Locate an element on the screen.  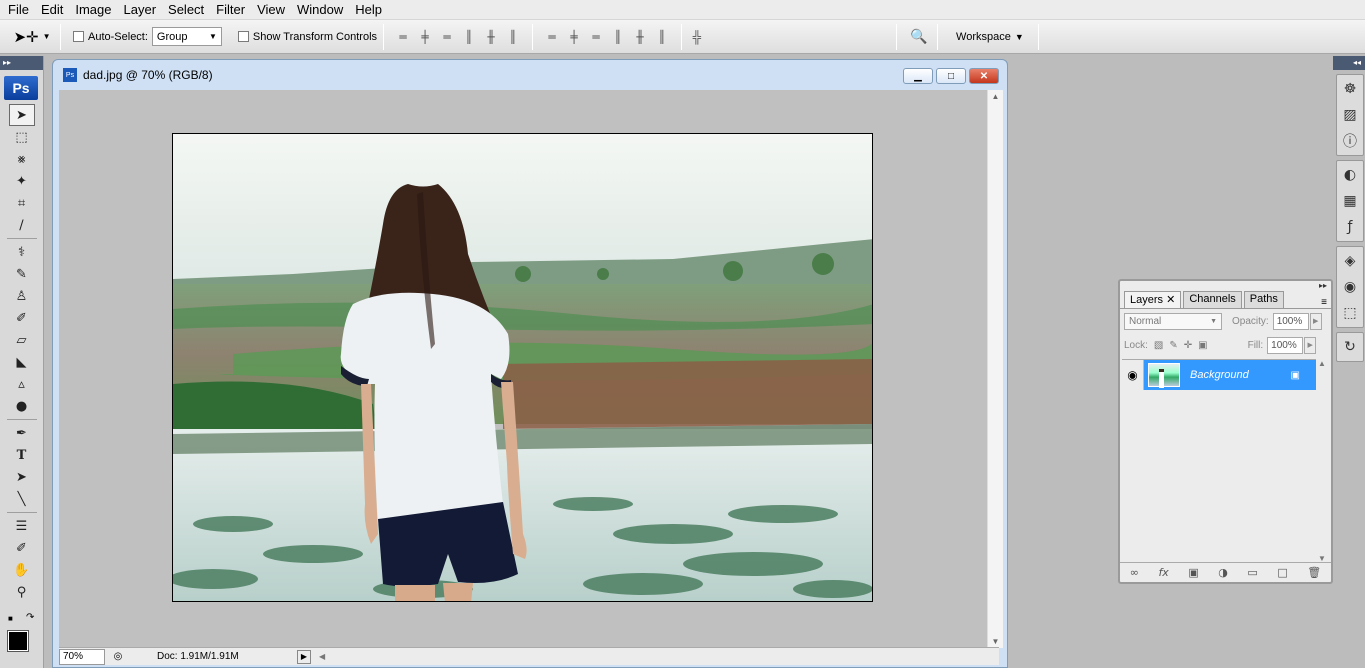
show-transform-checkbox: Show Transform Controls is located at coordinates (307, 37).